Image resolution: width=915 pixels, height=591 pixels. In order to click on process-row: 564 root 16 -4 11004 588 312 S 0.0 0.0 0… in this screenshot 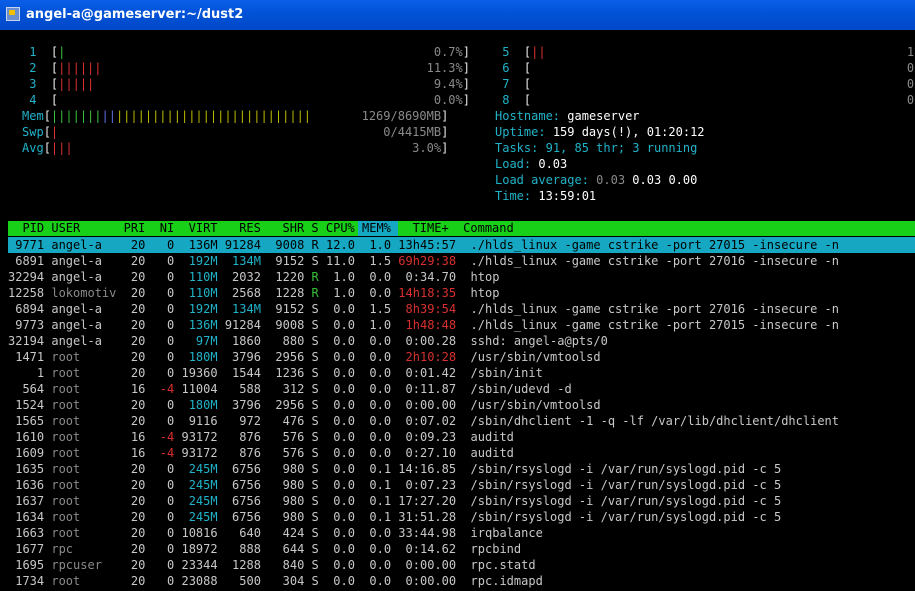, I will do `click(289, 389)`.